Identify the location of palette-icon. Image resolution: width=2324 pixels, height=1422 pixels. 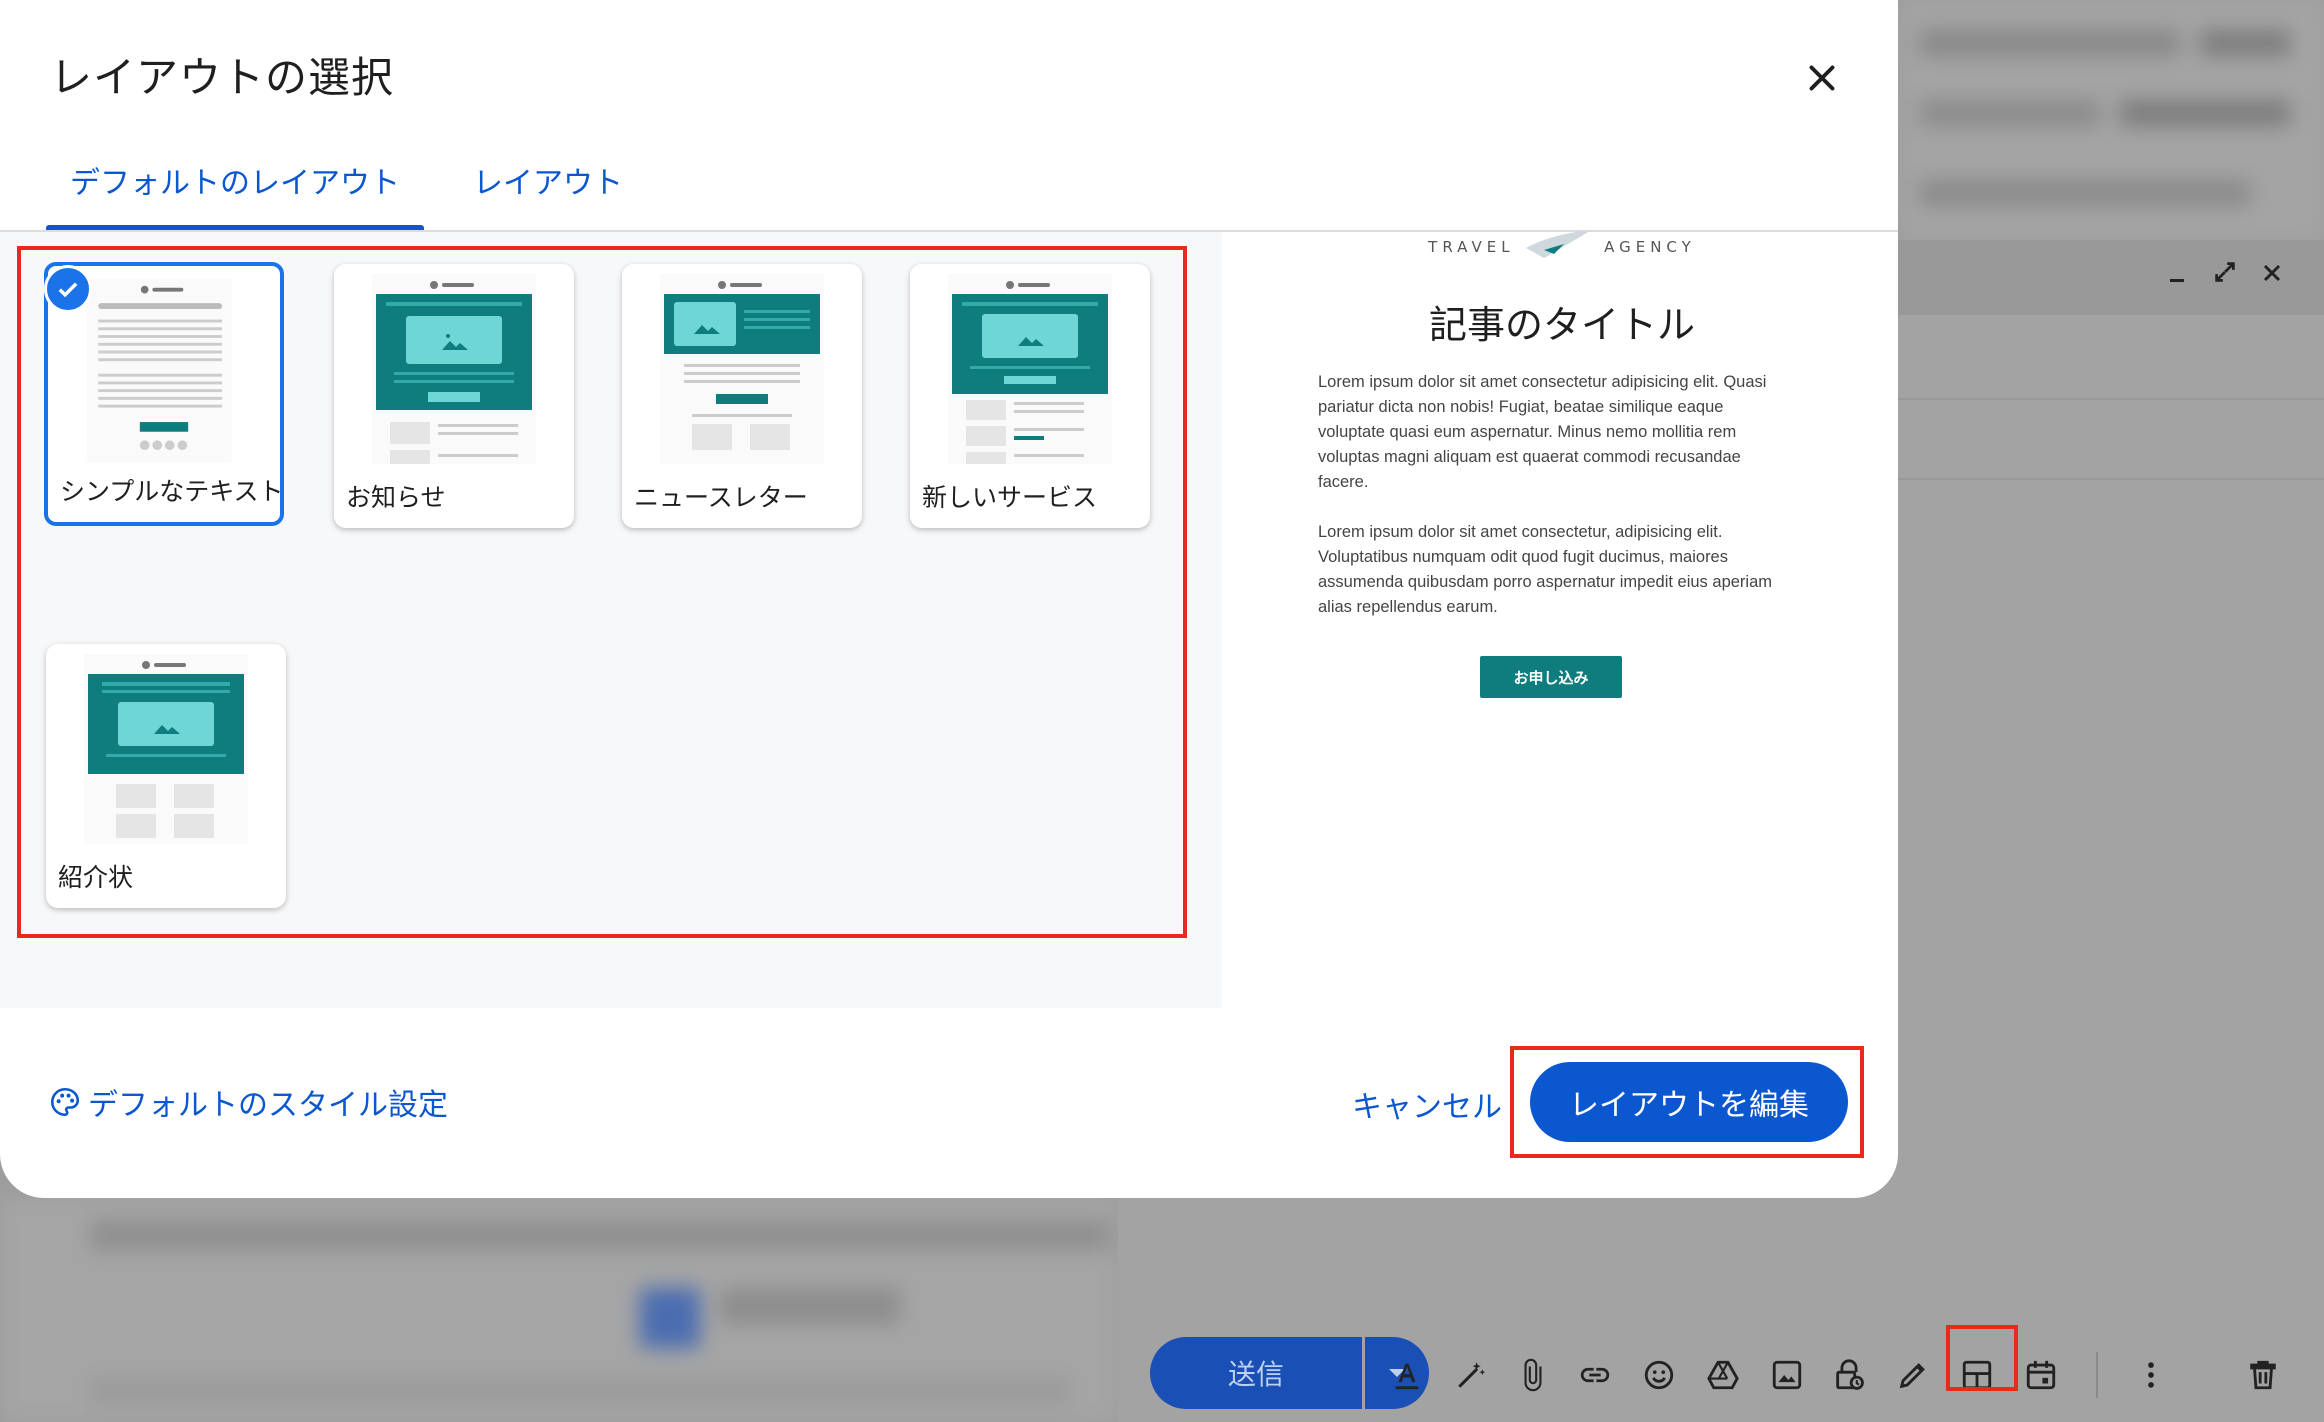
(65, 1102).